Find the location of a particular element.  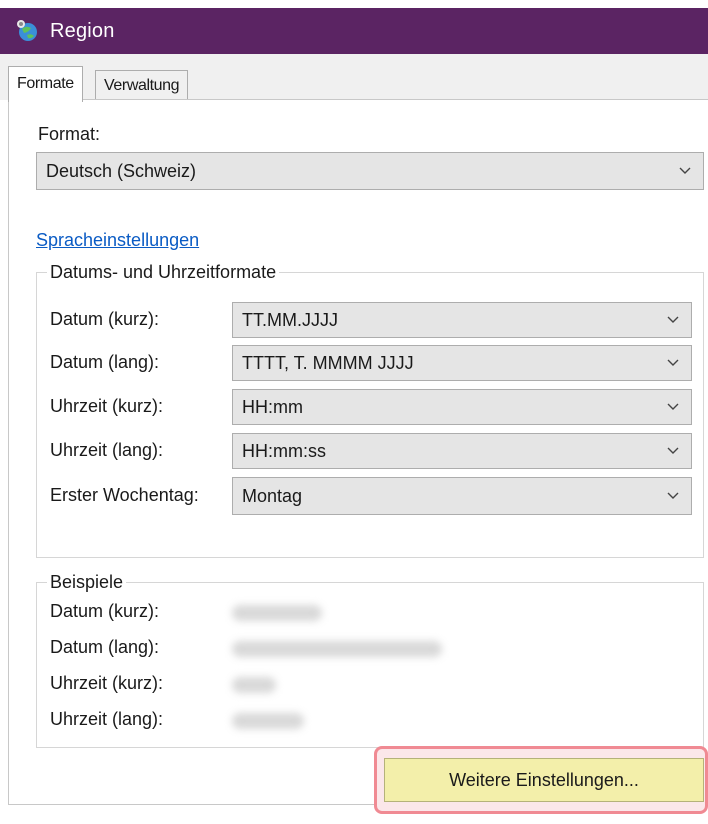

window-title: Region is located at coordinates (82, 30).